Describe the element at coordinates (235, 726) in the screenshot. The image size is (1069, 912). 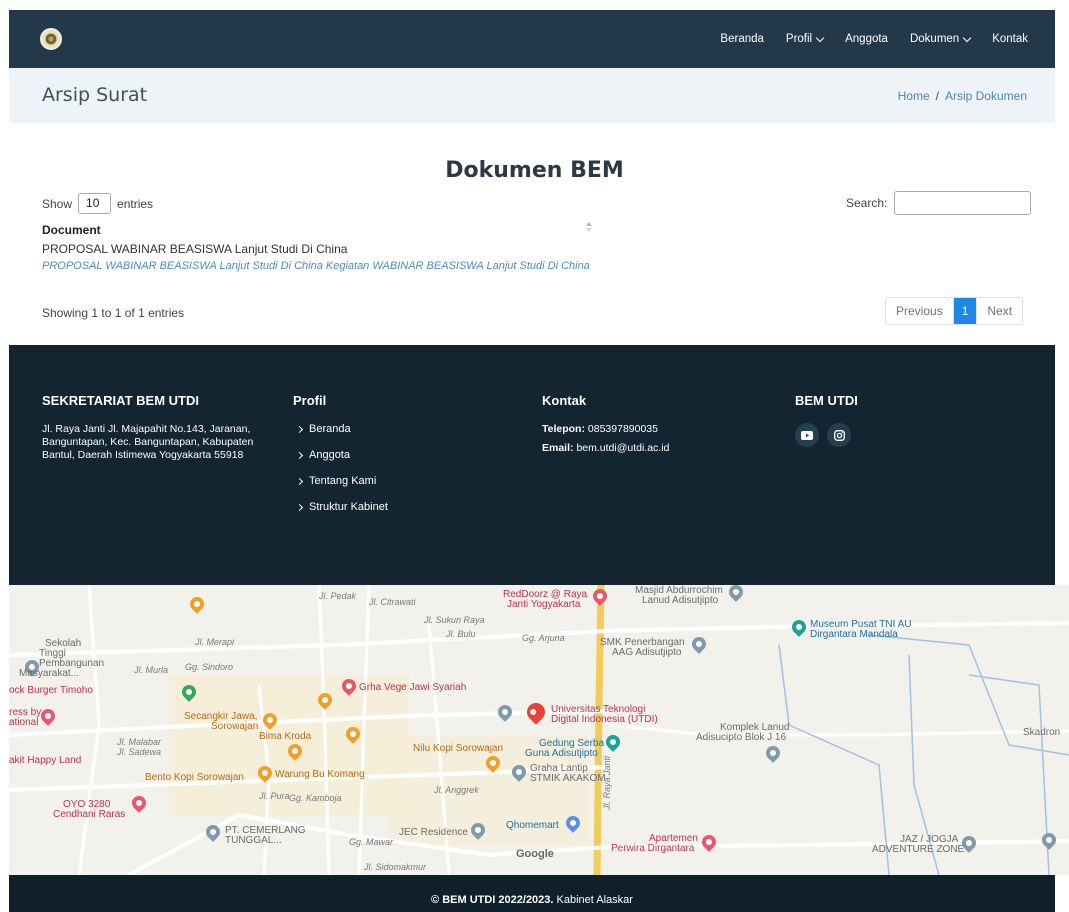
I see `map-label: Sorowajan` at that location.